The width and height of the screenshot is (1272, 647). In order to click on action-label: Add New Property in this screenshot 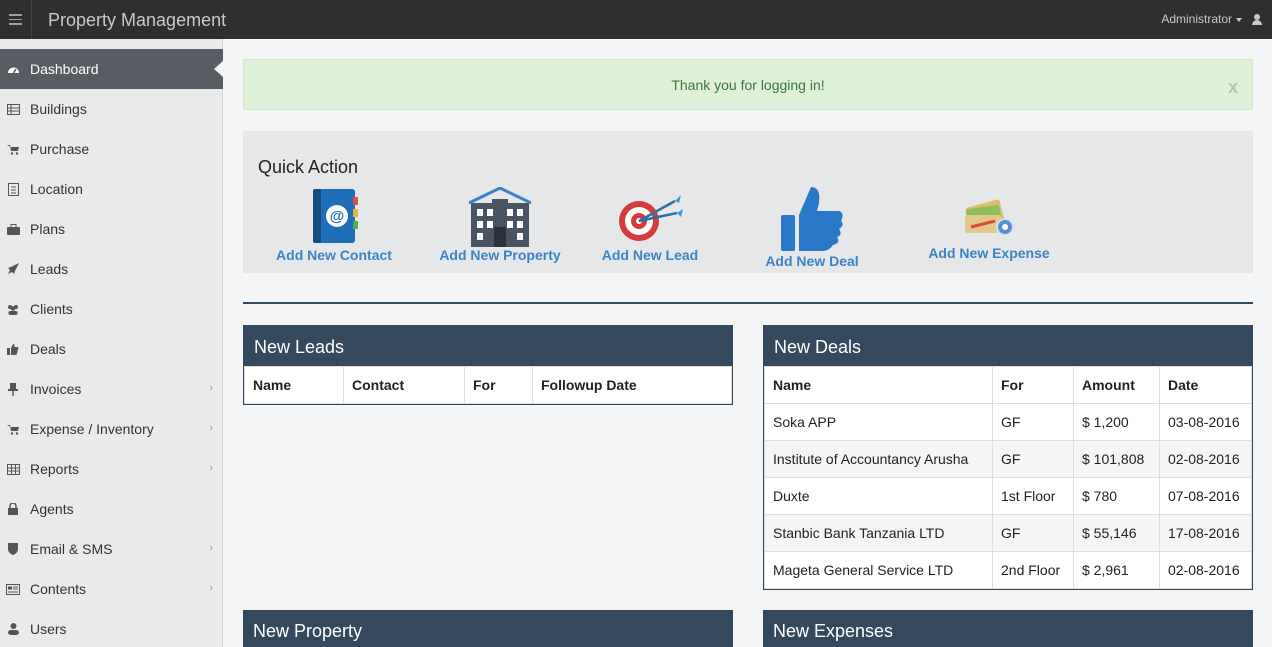, I will do `click(500, 255)`.